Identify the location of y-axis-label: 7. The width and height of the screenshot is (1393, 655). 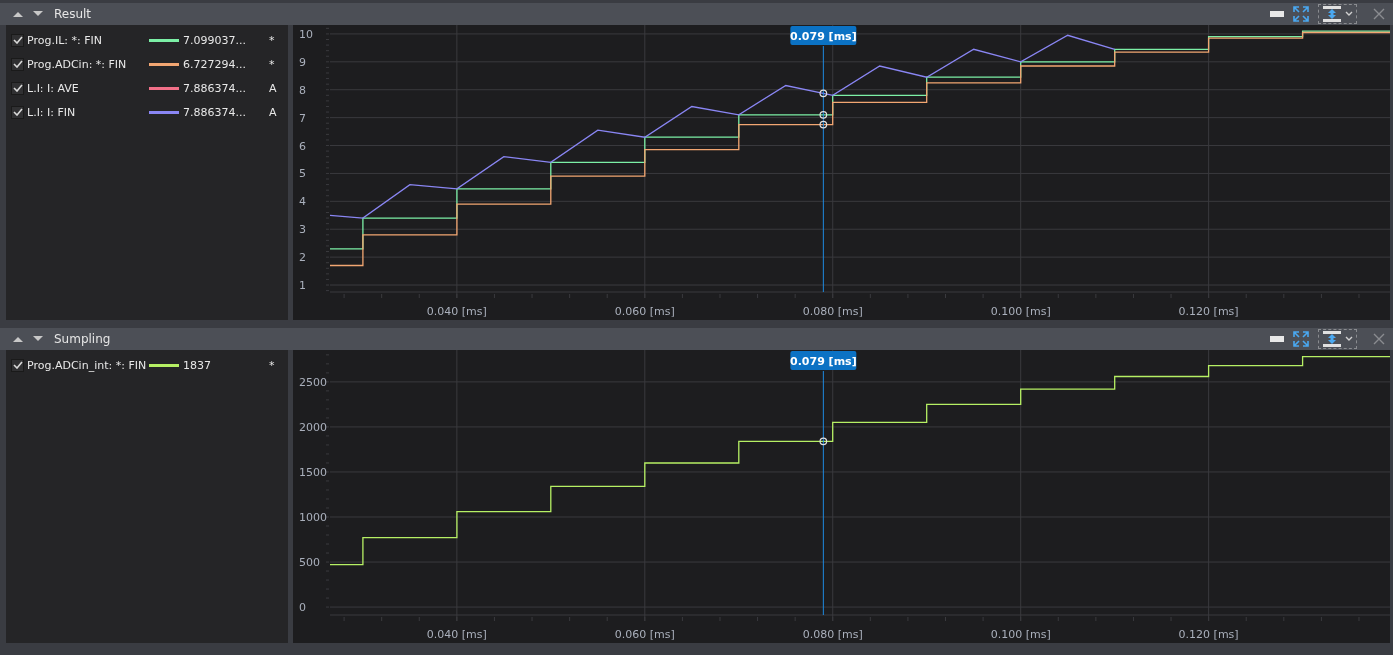
(302, 118).